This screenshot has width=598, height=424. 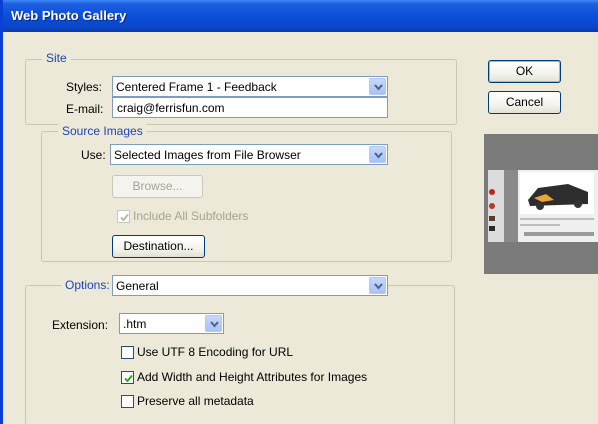 What do you see at coordinates (196, 87) in the screenshot?
I see `styles-value: Centered Frame 1 - Feedback` at bounding box center [196, 87].